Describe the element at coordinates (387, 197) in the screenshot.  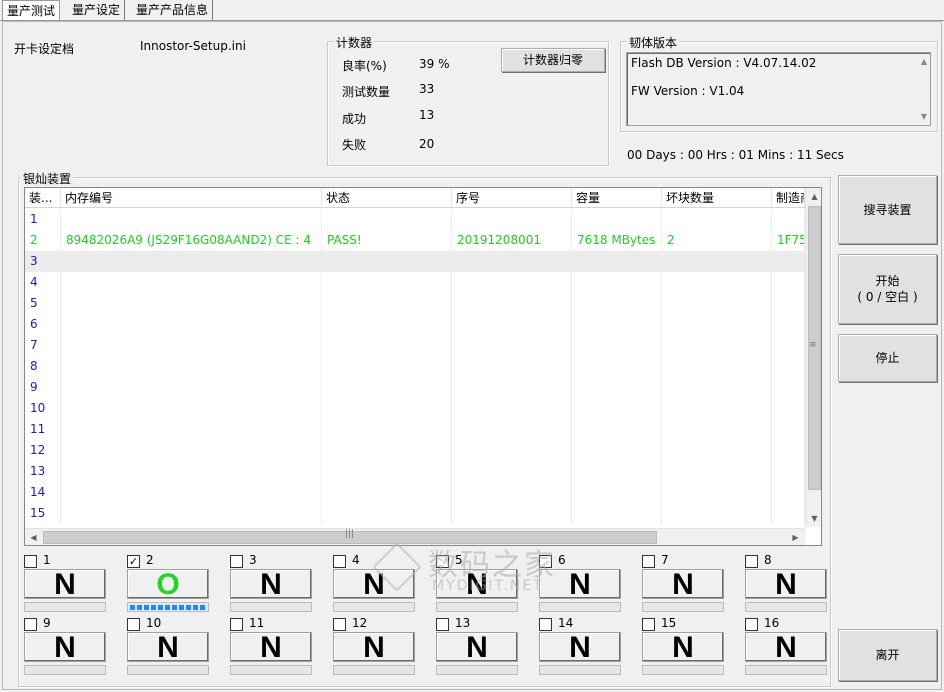
I see `col-status: 状态` at that location.